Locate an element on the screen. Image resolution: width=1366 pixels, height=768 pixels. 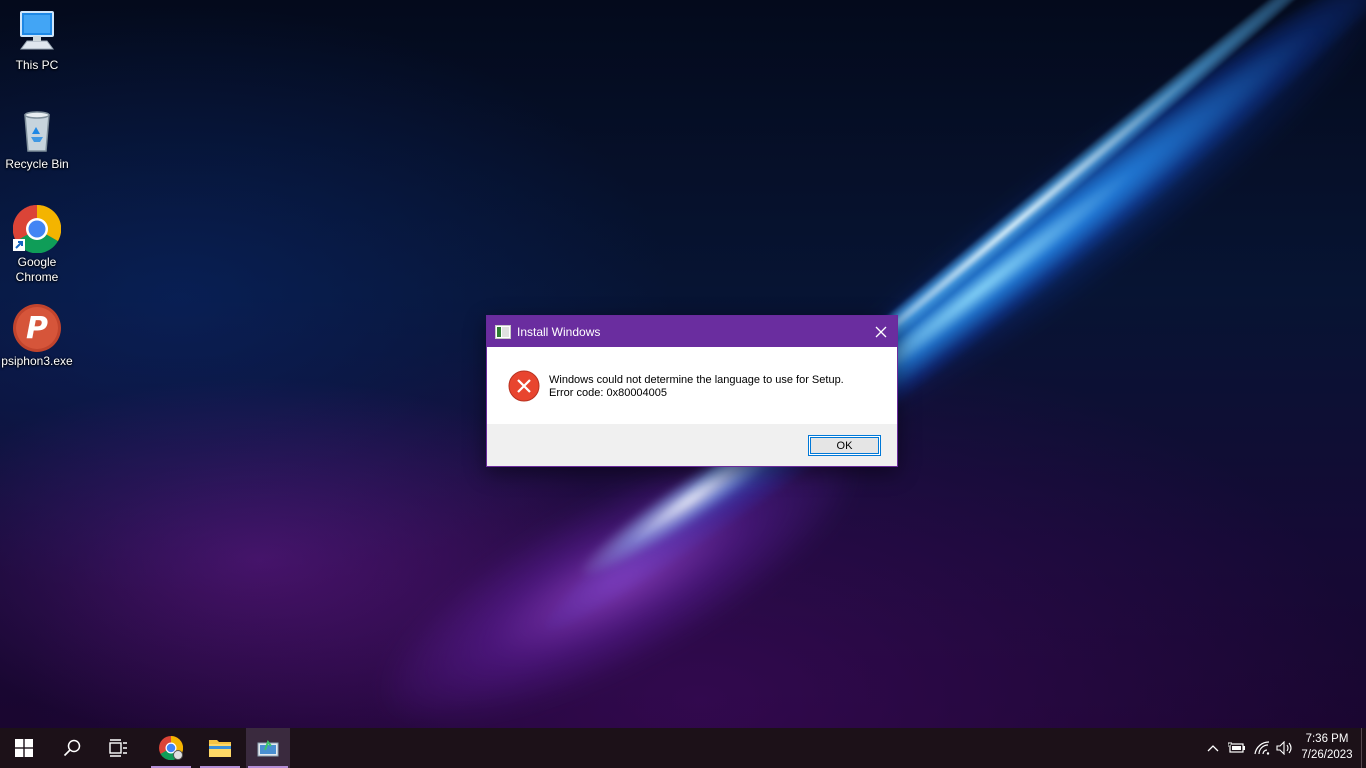
psiphon-icon: P is located at coordinates (37, 328).